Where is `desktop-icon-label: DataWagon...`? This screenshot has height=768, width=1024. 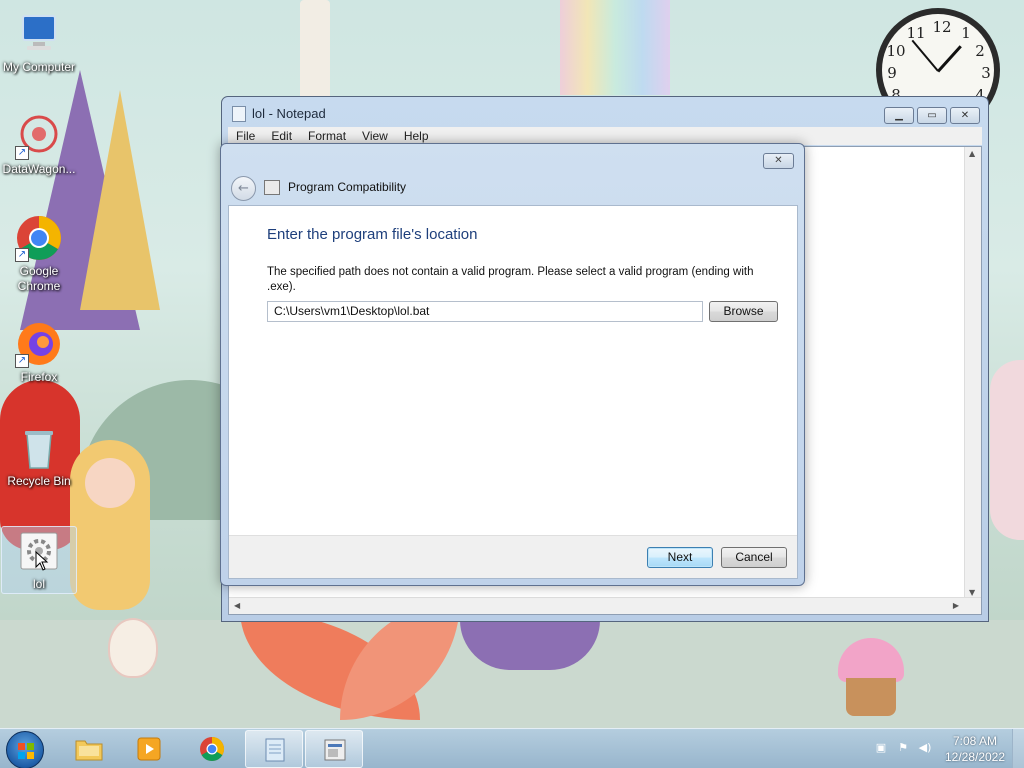
desktop-icon-label: DataWagon... is located at coordinates (39, 169).